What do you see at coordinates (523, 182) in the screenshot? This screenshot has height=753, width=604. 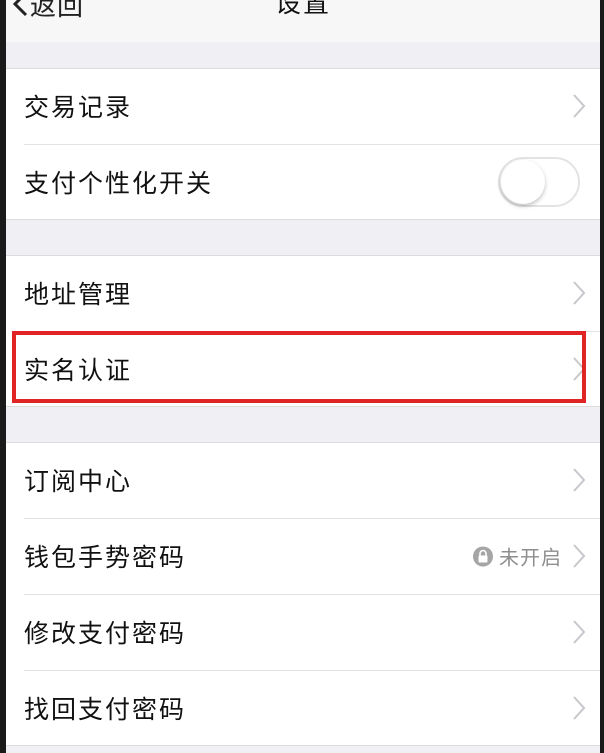 I see `toggle-knob` at bounding box center [523, 182].